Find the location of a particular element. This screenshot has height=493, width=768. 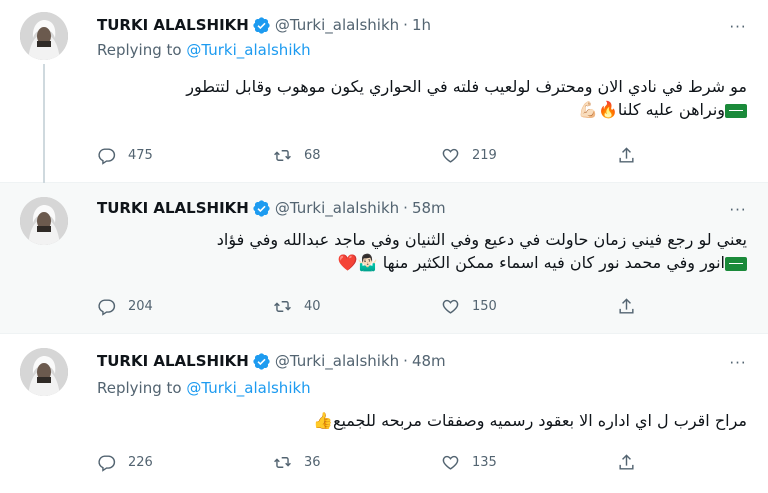

retweet-count: 40 is located at coordinates (312, 306).